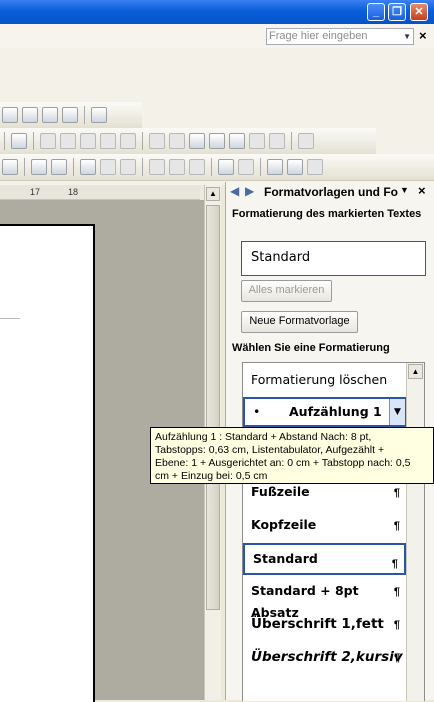  I want to click on restore-button: ❐, so click(397, 12).